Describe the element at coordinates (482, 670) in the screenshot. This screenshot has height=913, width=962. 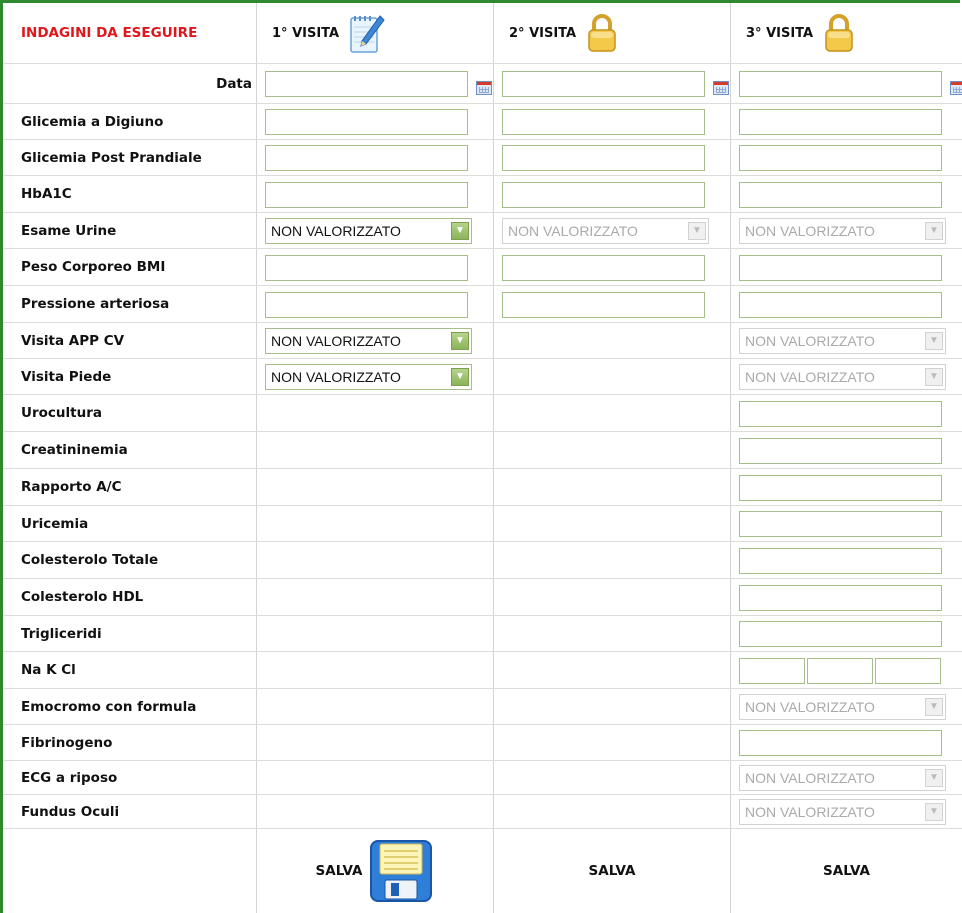
I see `row-na-k-cl: Na K Cl` at that location.